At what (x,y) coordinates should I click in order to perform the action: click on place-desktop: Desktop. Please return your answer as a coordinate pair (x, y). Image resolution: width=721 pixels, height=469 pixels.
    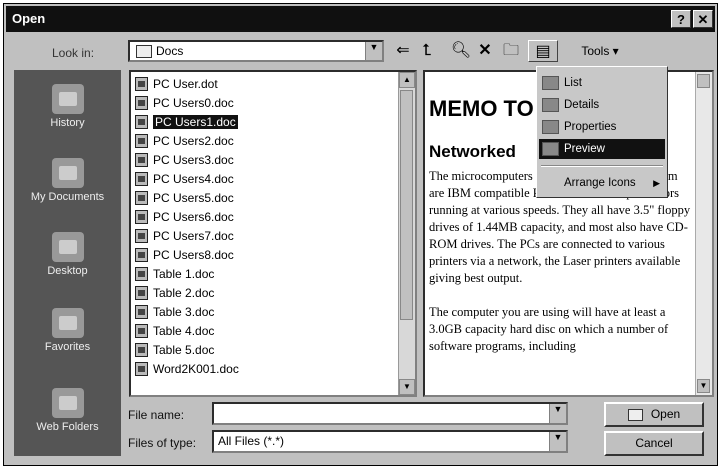
    Looking at the image, I should click on (67, 254).